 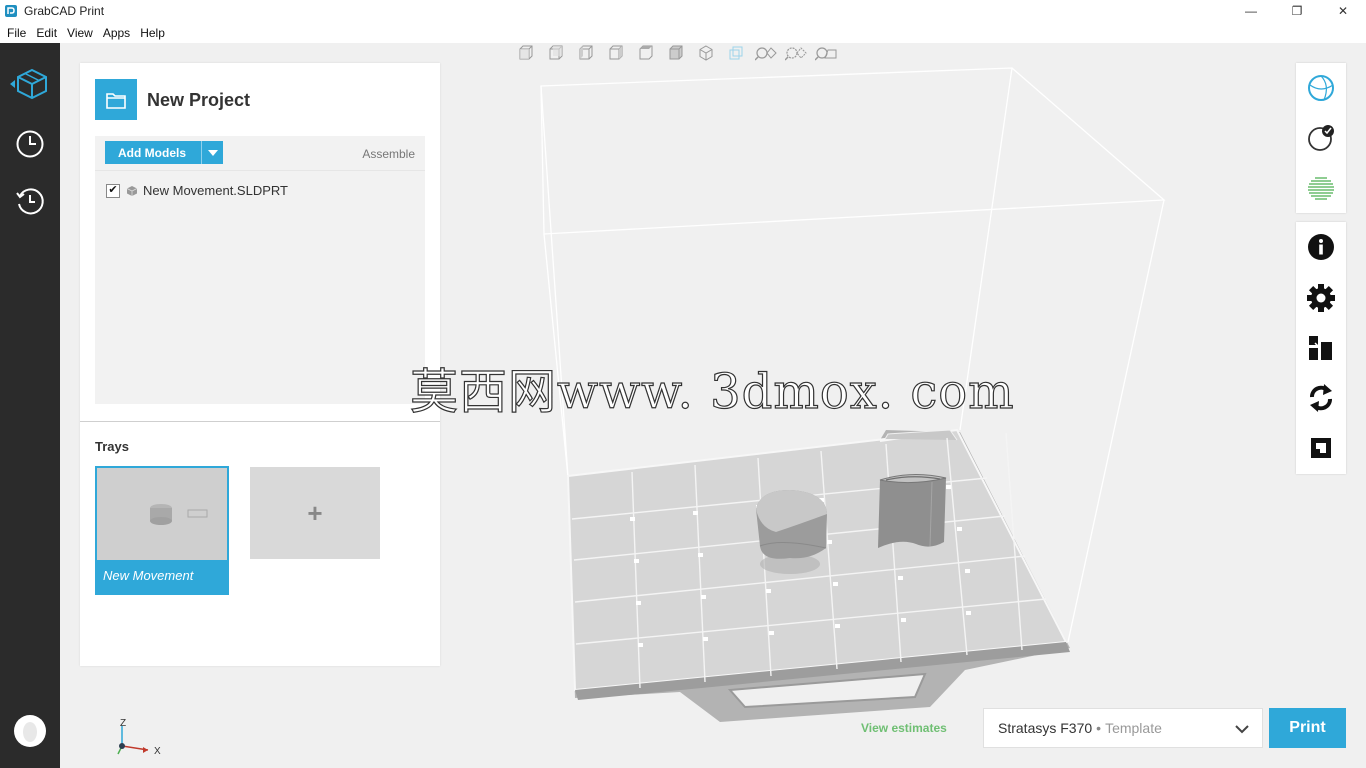 What do you see at coordinates (152, 152) in the screenshot?
I see `add-models-label: Add Models` at bounding box center [152, 152].